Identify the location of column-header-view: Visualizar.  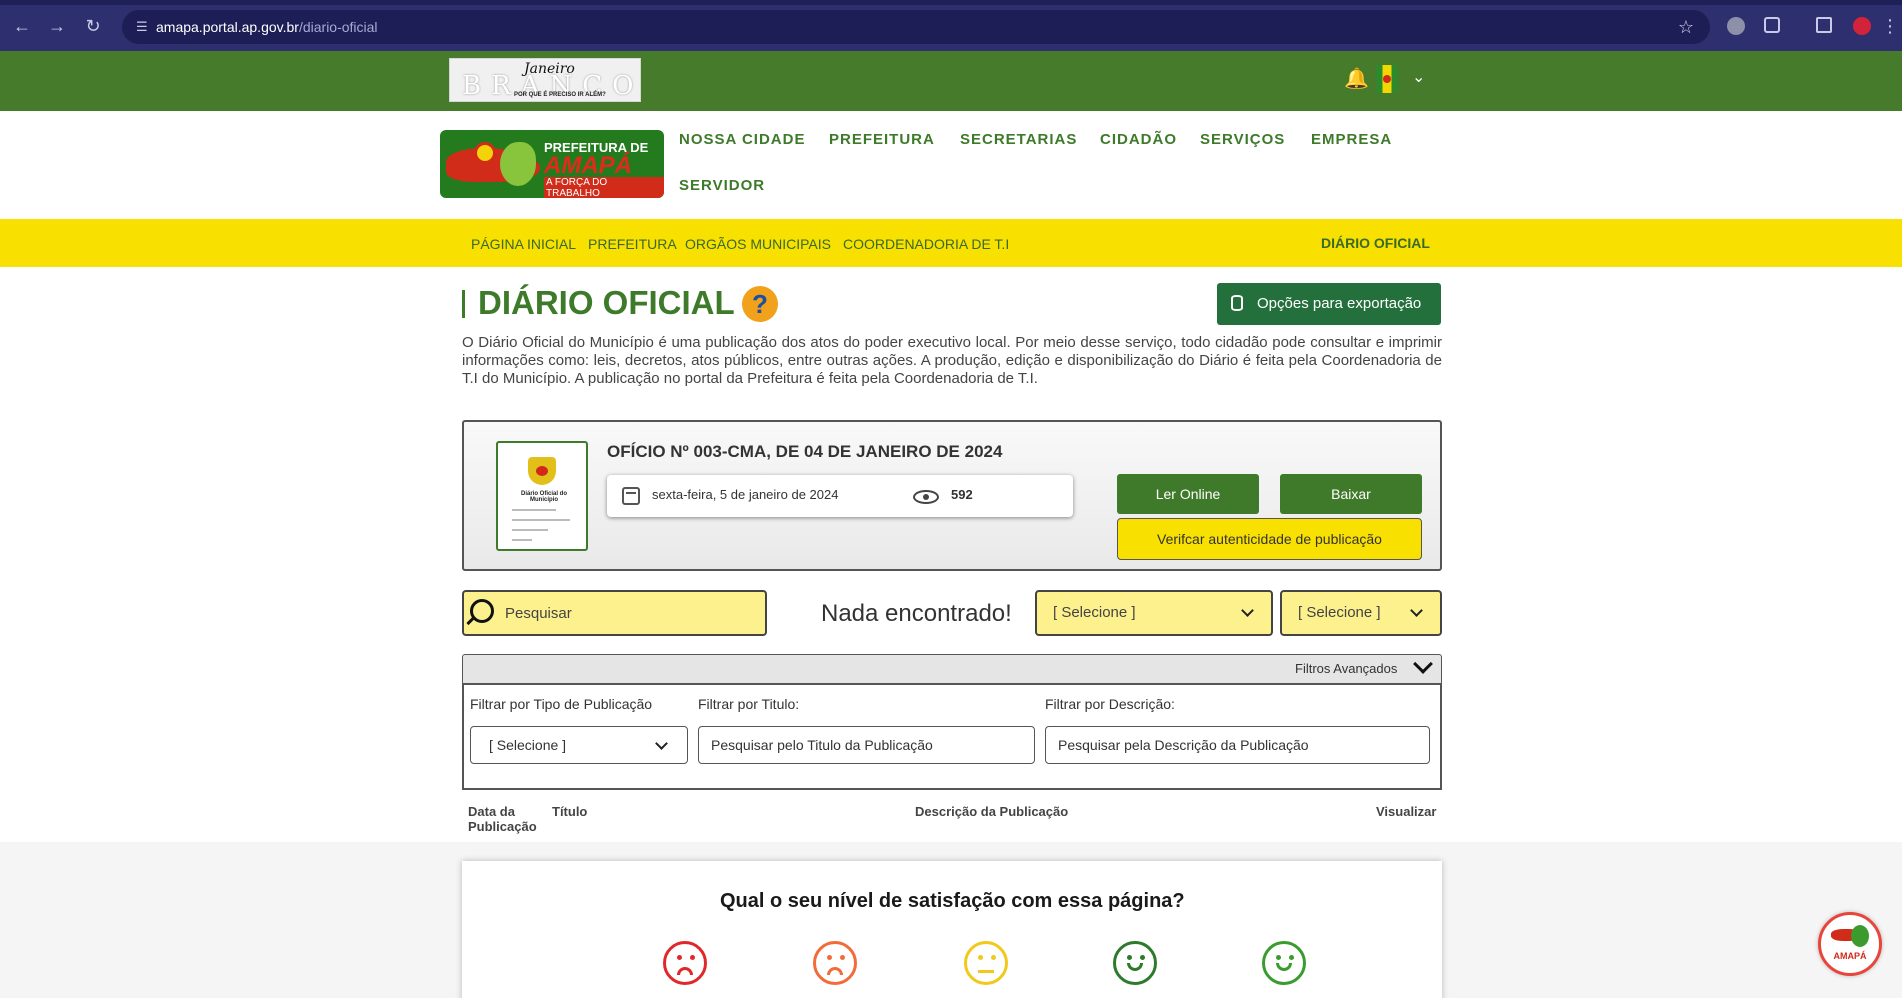
(1406, 811).